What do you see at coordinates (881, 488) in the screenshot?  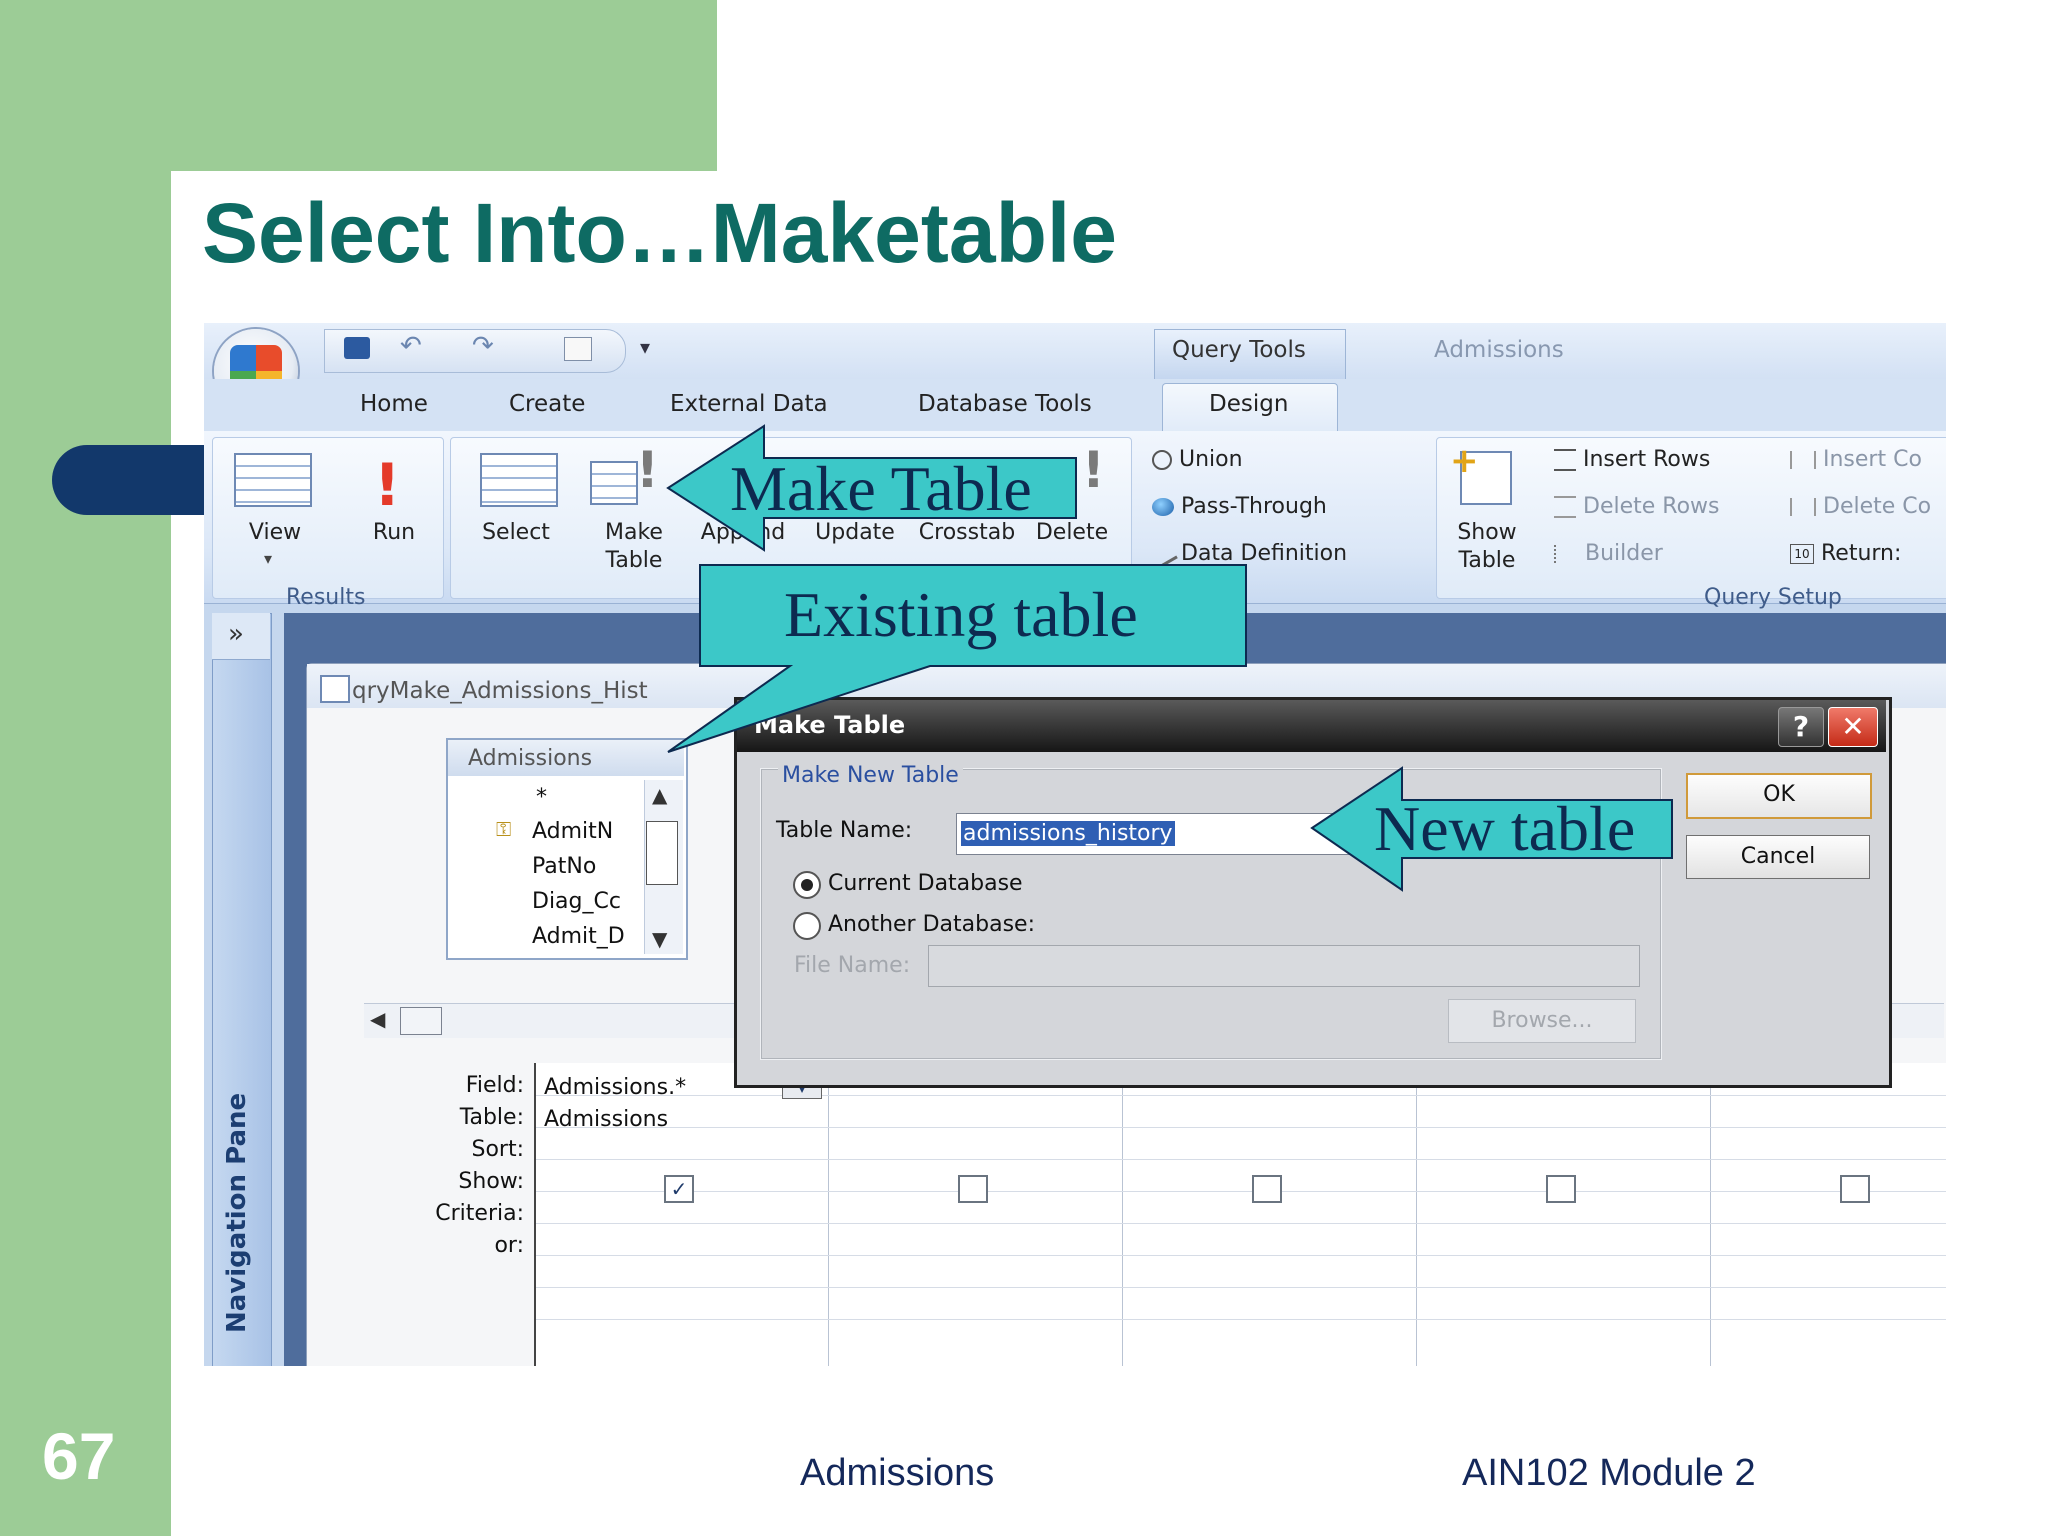 I see `make-table-callout-text: Make Table` at bounding box center [881, 488].